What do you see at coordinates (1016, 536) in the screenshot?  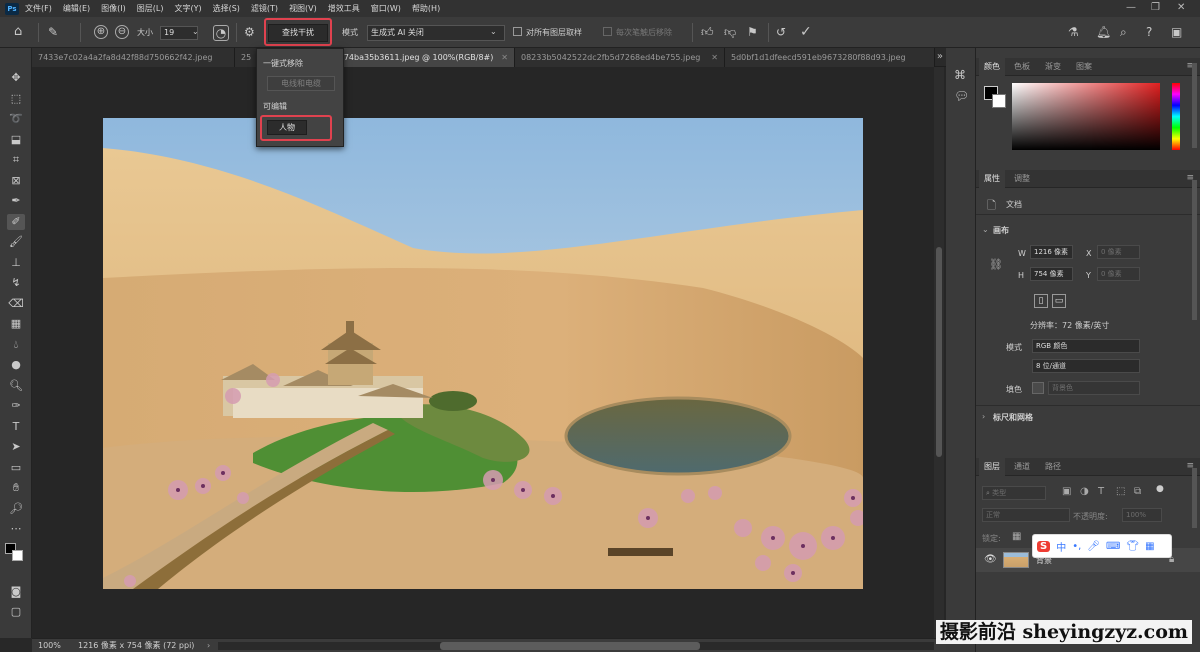 I see `lock-pixels-icon: ▦` at bounding box center [1016, 536].